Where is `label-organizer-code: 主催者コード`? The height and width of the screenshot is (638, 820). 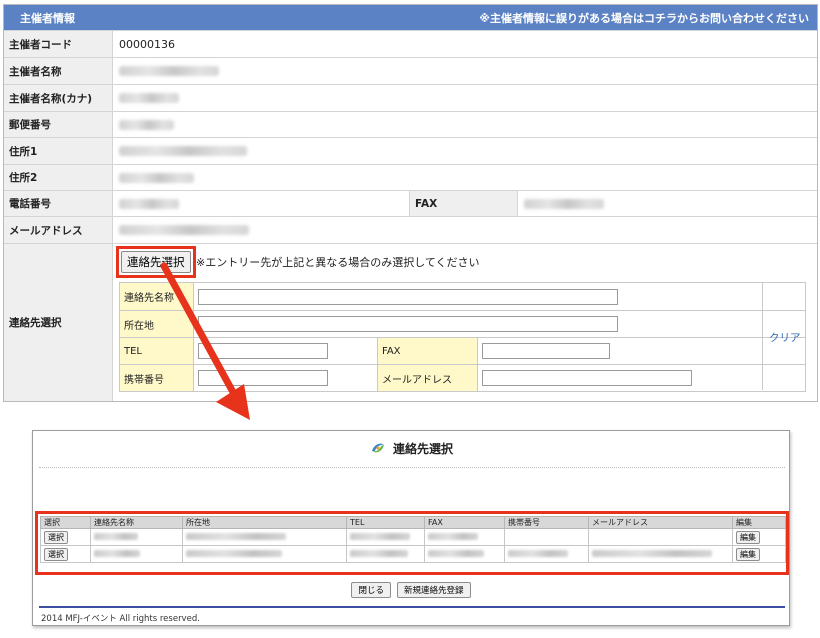
label-organizer-code: 主催者コード is located at coordinates (58, 44).